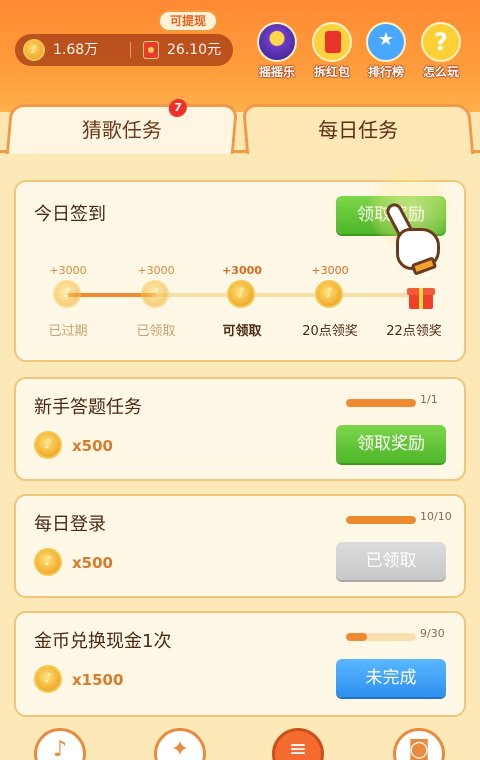 The image size is (480, 760). I want to click on cat-icon: ✦, so click(180, 748).